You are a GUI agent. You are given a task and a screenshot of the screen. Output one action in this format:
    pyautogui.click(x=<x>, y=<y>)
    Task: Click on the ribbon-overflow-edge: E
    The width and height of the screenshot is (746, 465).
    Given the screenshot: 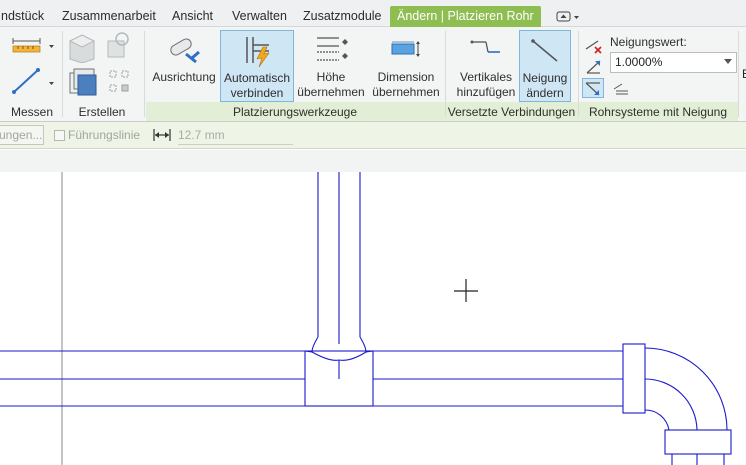 What is the action you would take?
    pyautogui.click(x=744, y=74)
    